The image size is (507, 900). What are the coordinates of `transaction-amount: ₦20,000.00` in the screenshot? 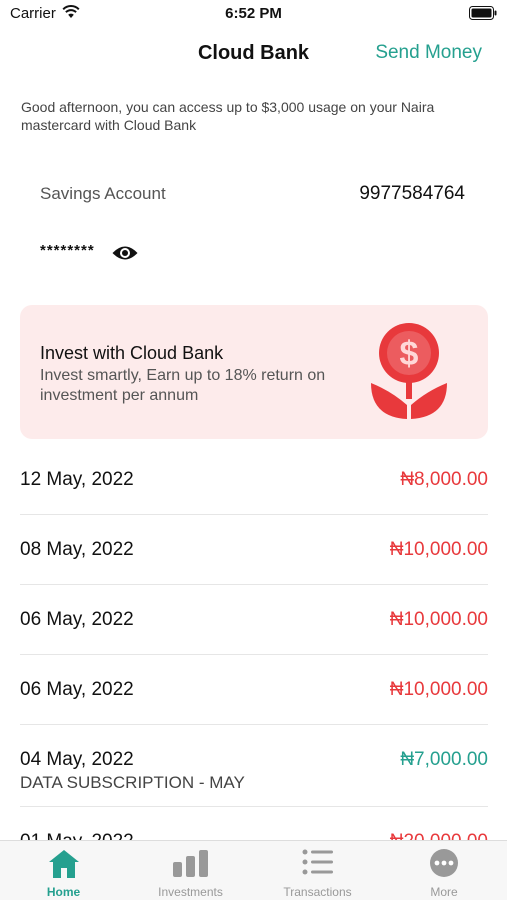 It's located at (439, 835).